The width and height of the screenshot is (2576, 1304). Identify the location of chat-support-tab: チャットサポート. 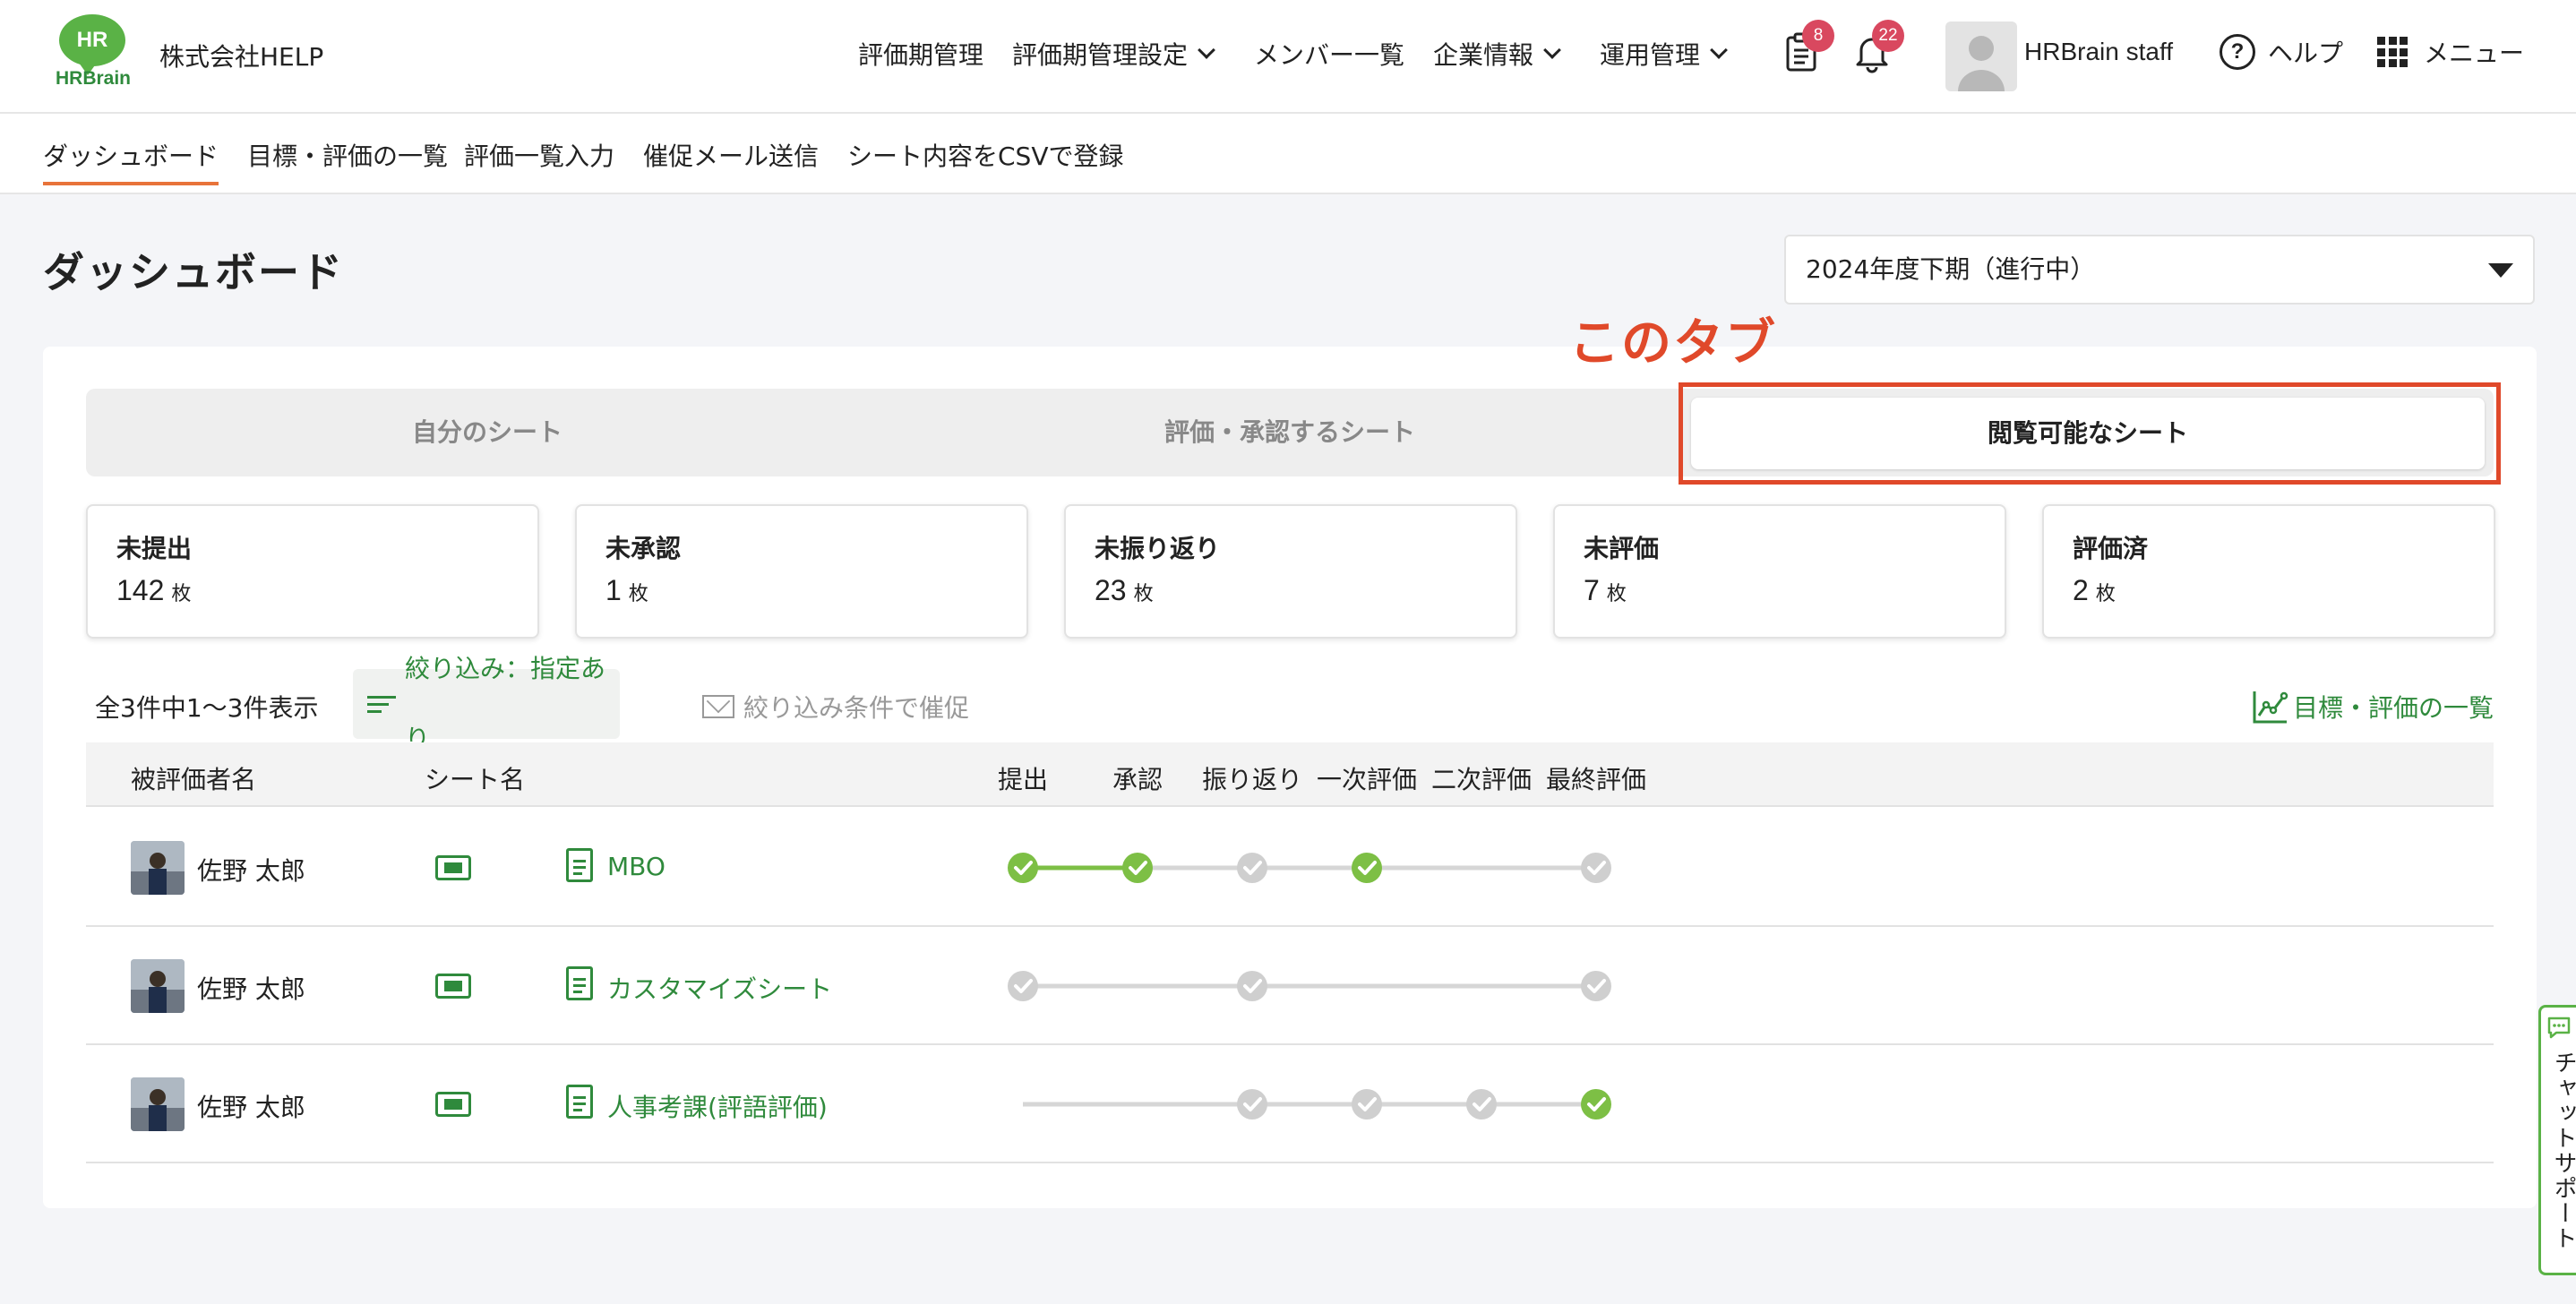
(2557, 1140).